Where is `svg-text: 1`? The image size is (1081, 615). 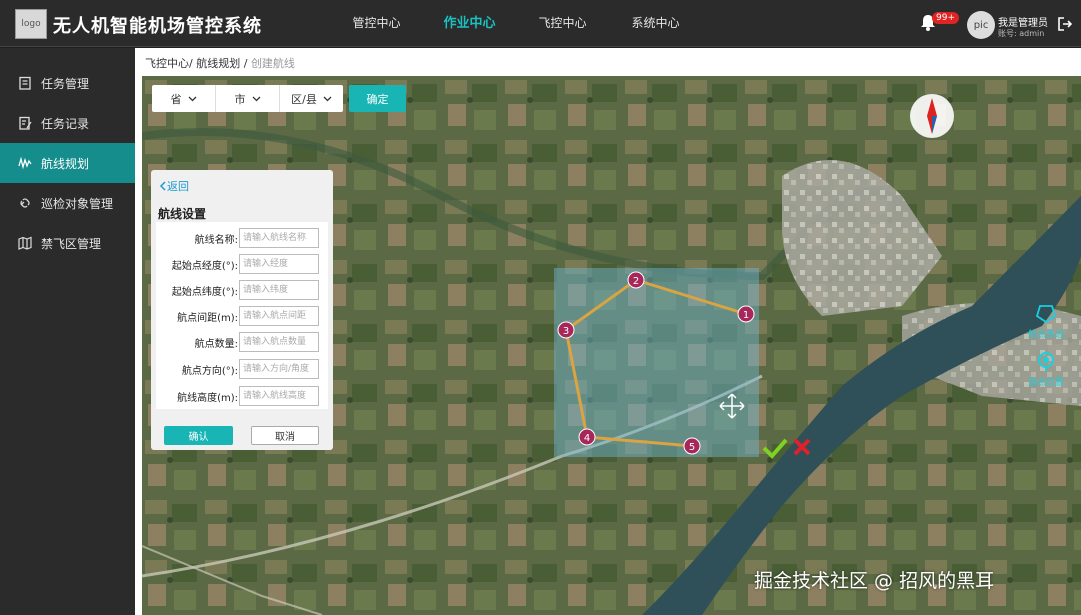
svg-text: 1 is located at coordinates (746, 315).